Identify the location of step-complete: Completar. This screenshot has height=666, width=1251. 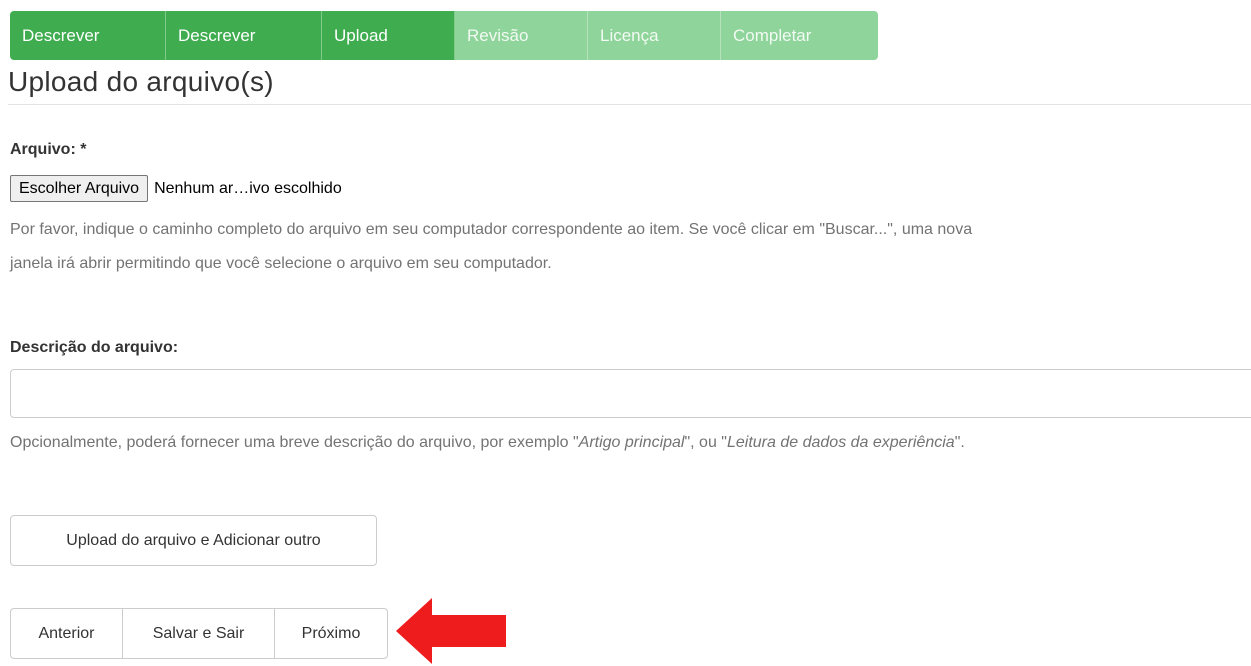
(799, 35).